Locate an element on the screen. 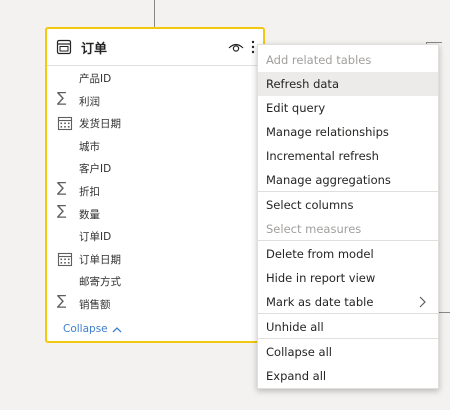  menu-item-add-related-tables: Add related tables is located at coordinates (348, 60).